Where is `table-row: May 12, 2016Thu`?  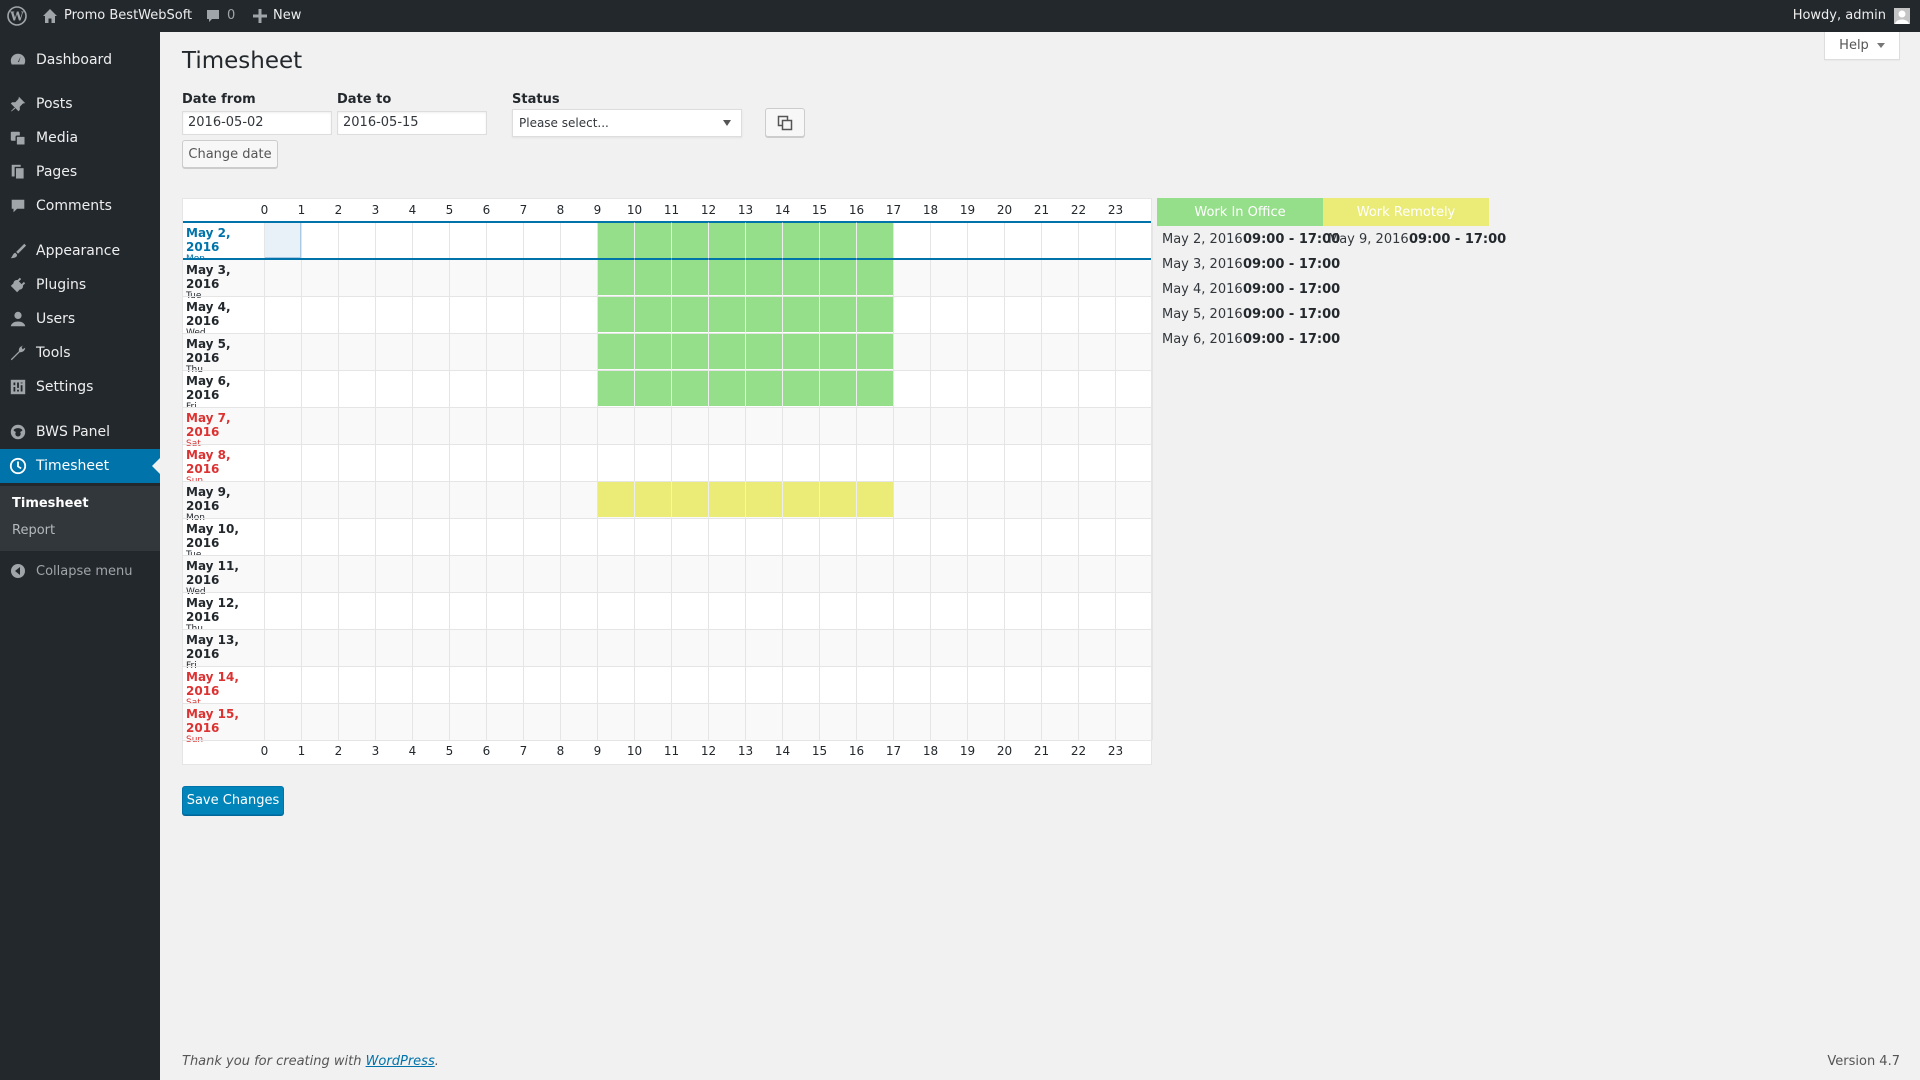 table-row: May 12, 2016Thu is located at coordinates (667, 613).